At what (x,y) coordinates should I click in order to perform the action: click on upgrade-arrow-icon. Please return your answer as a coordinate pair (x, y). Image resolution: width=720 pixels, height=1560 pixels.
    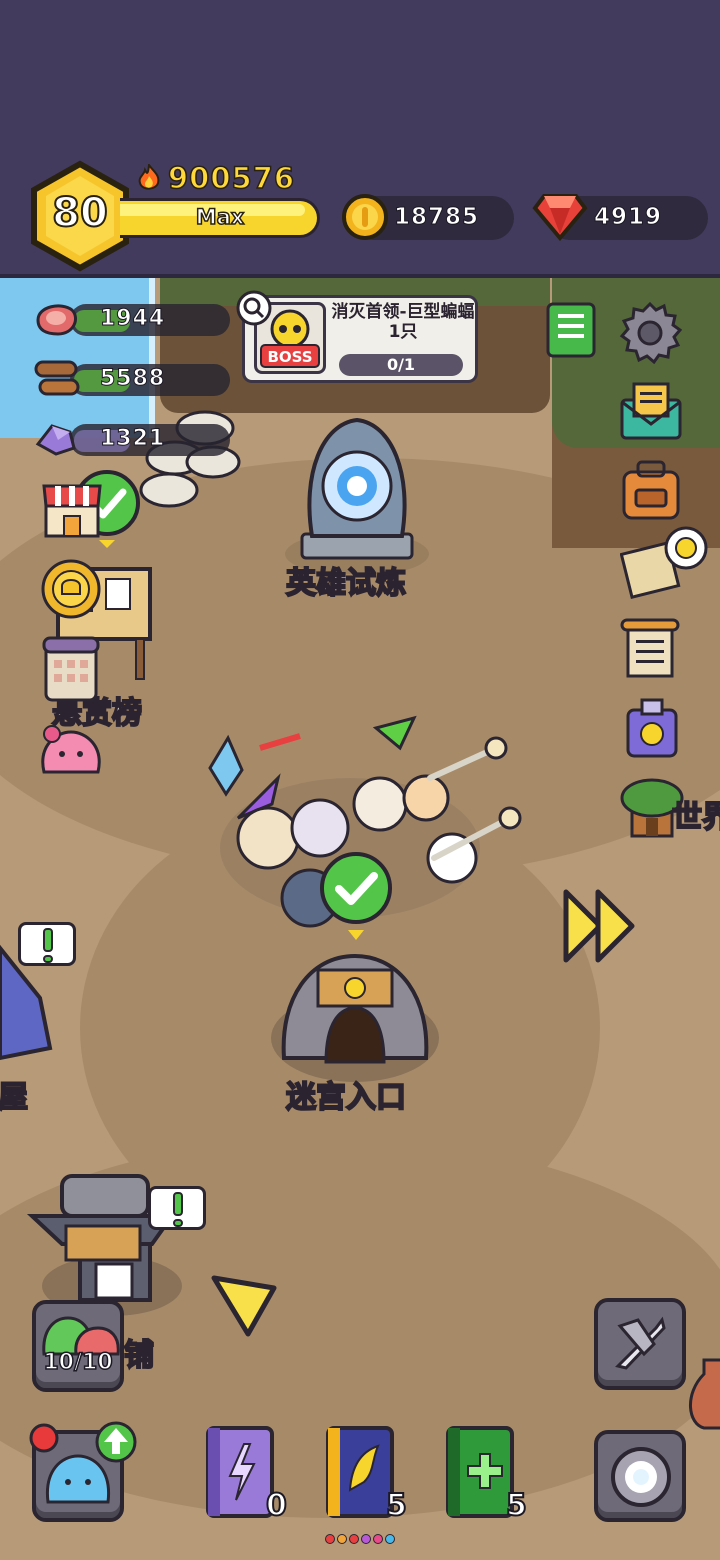
    Looking at the image, I should click on (116, 1442).